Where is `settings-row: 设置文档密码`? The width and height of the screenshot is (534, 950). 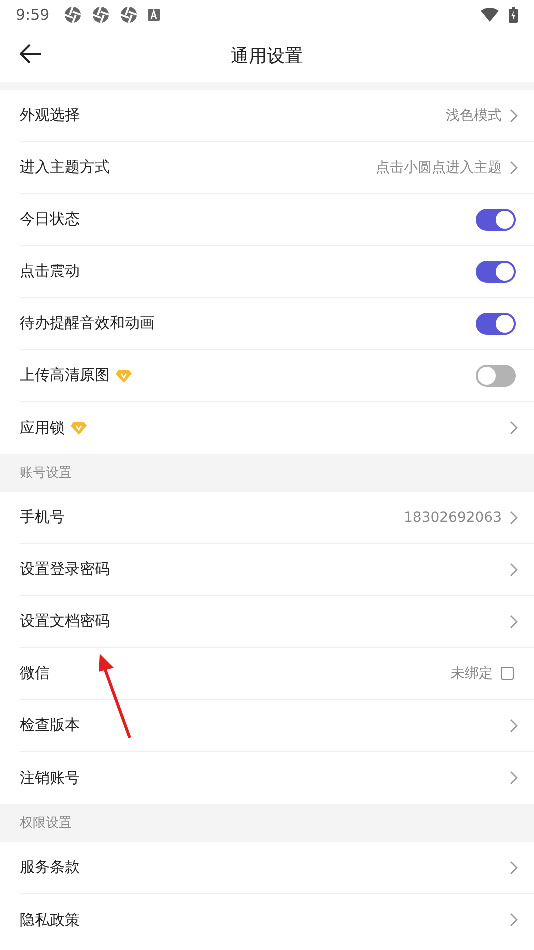 settings-row: 设置文档密码 is located at coordinates (277, 622).